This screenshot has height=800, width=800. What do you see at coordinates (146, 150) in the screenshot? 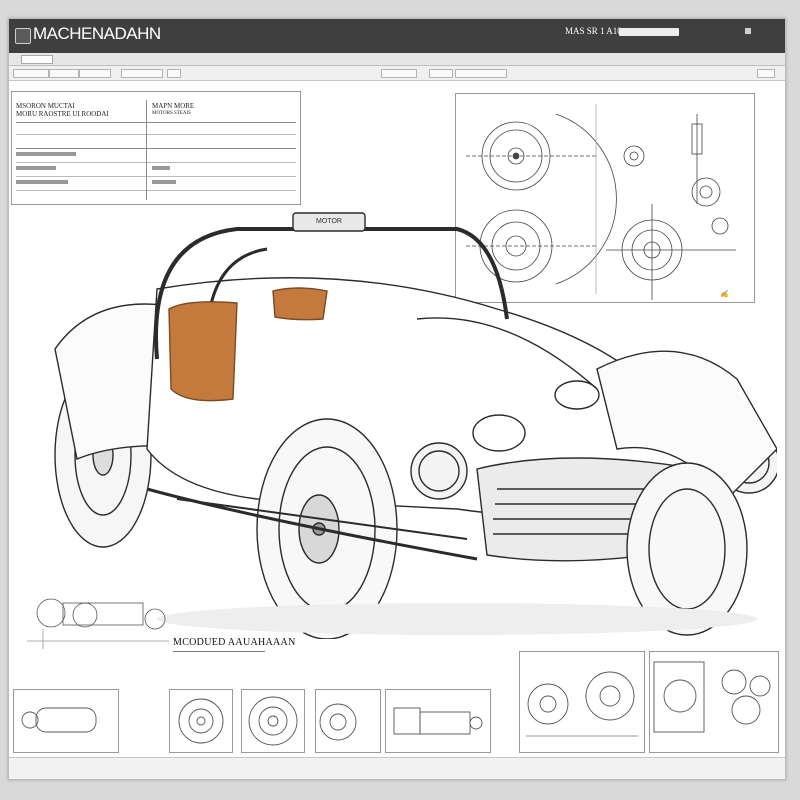
I see `spec-divider` at bounding box center [146, 150].